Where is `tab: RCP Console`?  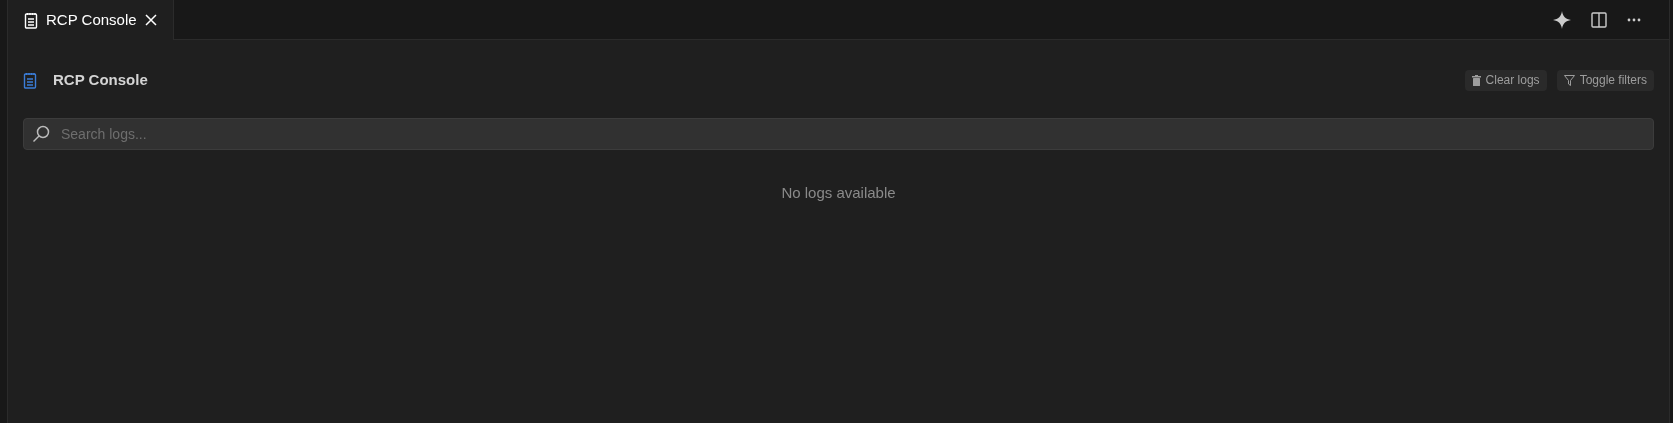
tab: RCP Console is located at coordinates (91, 20).